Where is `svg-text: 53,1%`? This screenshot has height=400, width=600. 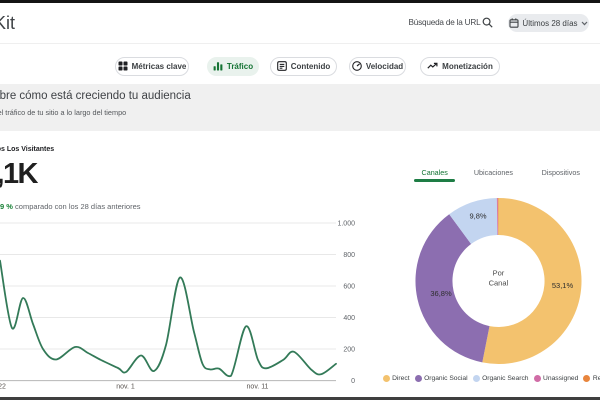
svg-text: 53,1% is located at coordinates (563, 285).